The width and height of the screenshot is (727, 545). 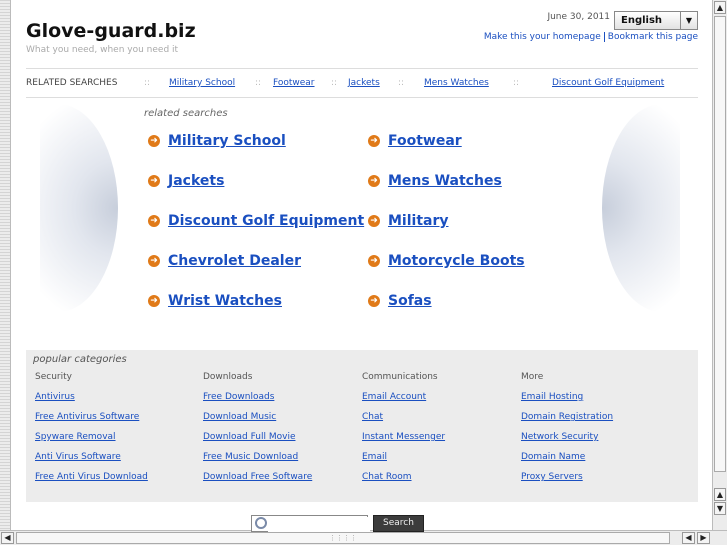 I want to click on related-searches-label: RELATED SEARCHES, so click(x=72, y=83).